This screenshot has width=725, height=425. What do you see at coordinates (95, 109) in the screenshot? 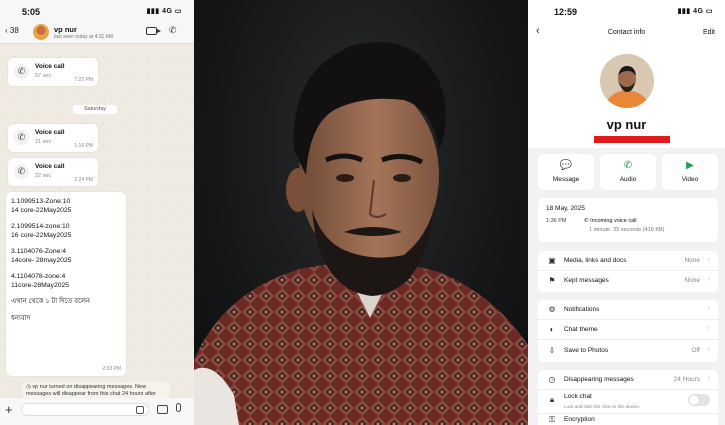
I see `day-separator: Saturday` at bounding box center [95, 109].